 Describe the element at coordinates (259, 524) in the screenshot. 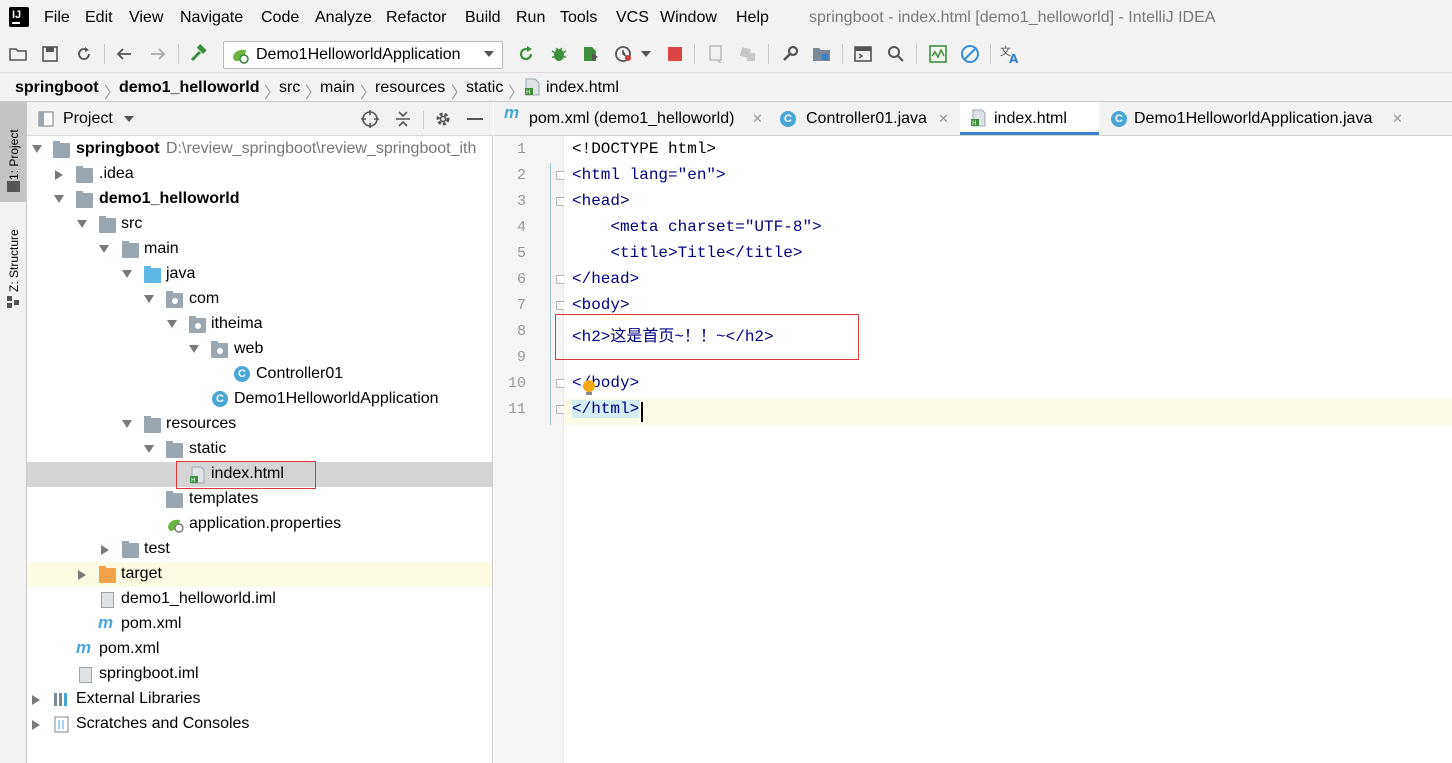

I see `tree-item-application-properties: application.properties` at that location.